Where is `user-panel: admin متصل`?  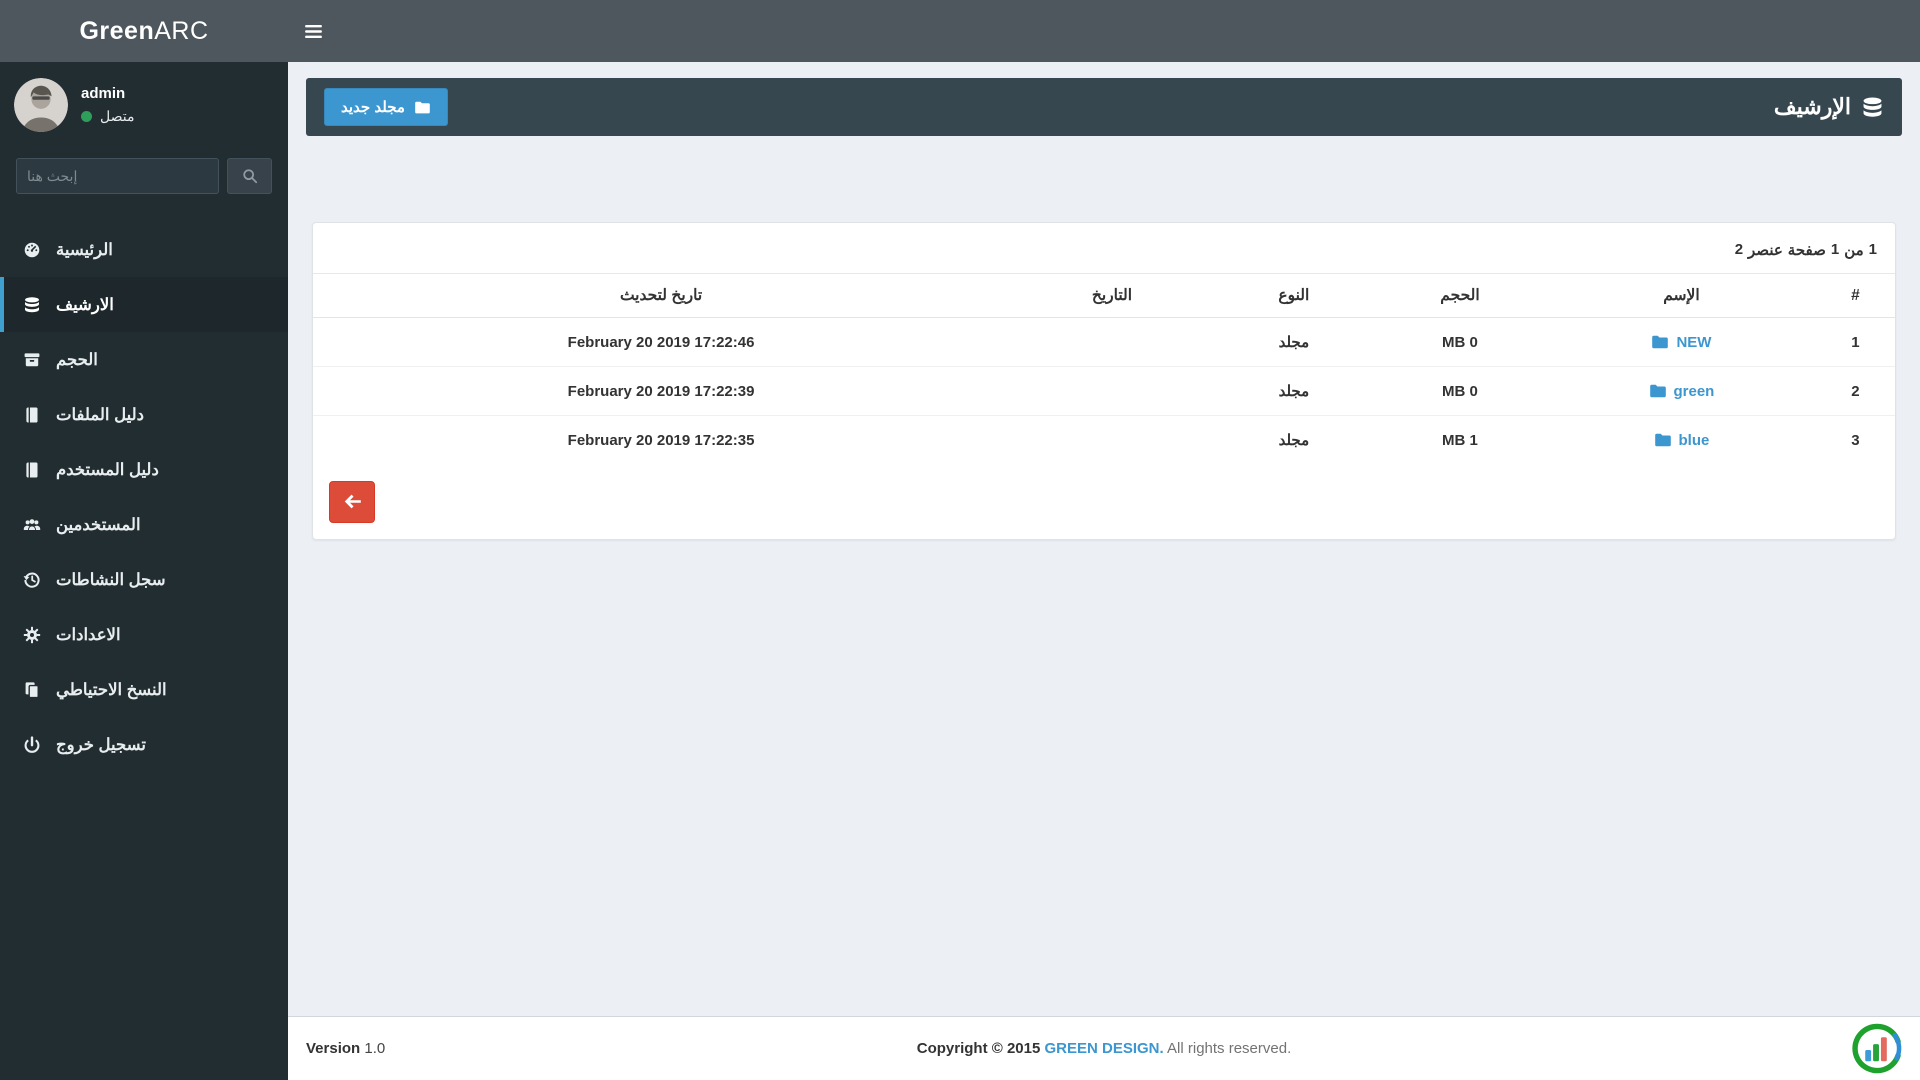 user-panel: admin متصل is located at coordinates (144, 100).